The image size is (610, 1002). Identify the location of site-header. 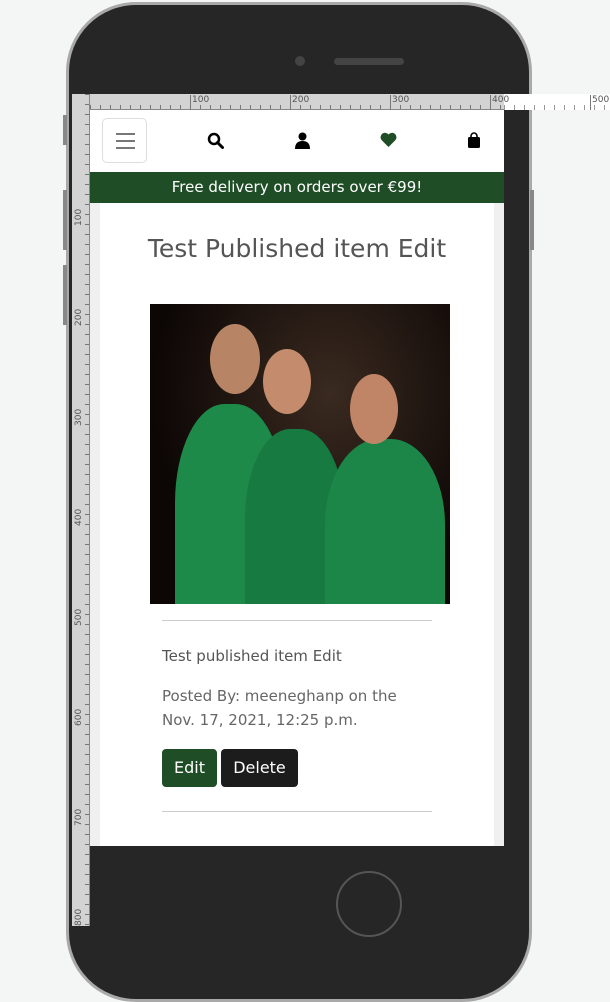
(297, 141).